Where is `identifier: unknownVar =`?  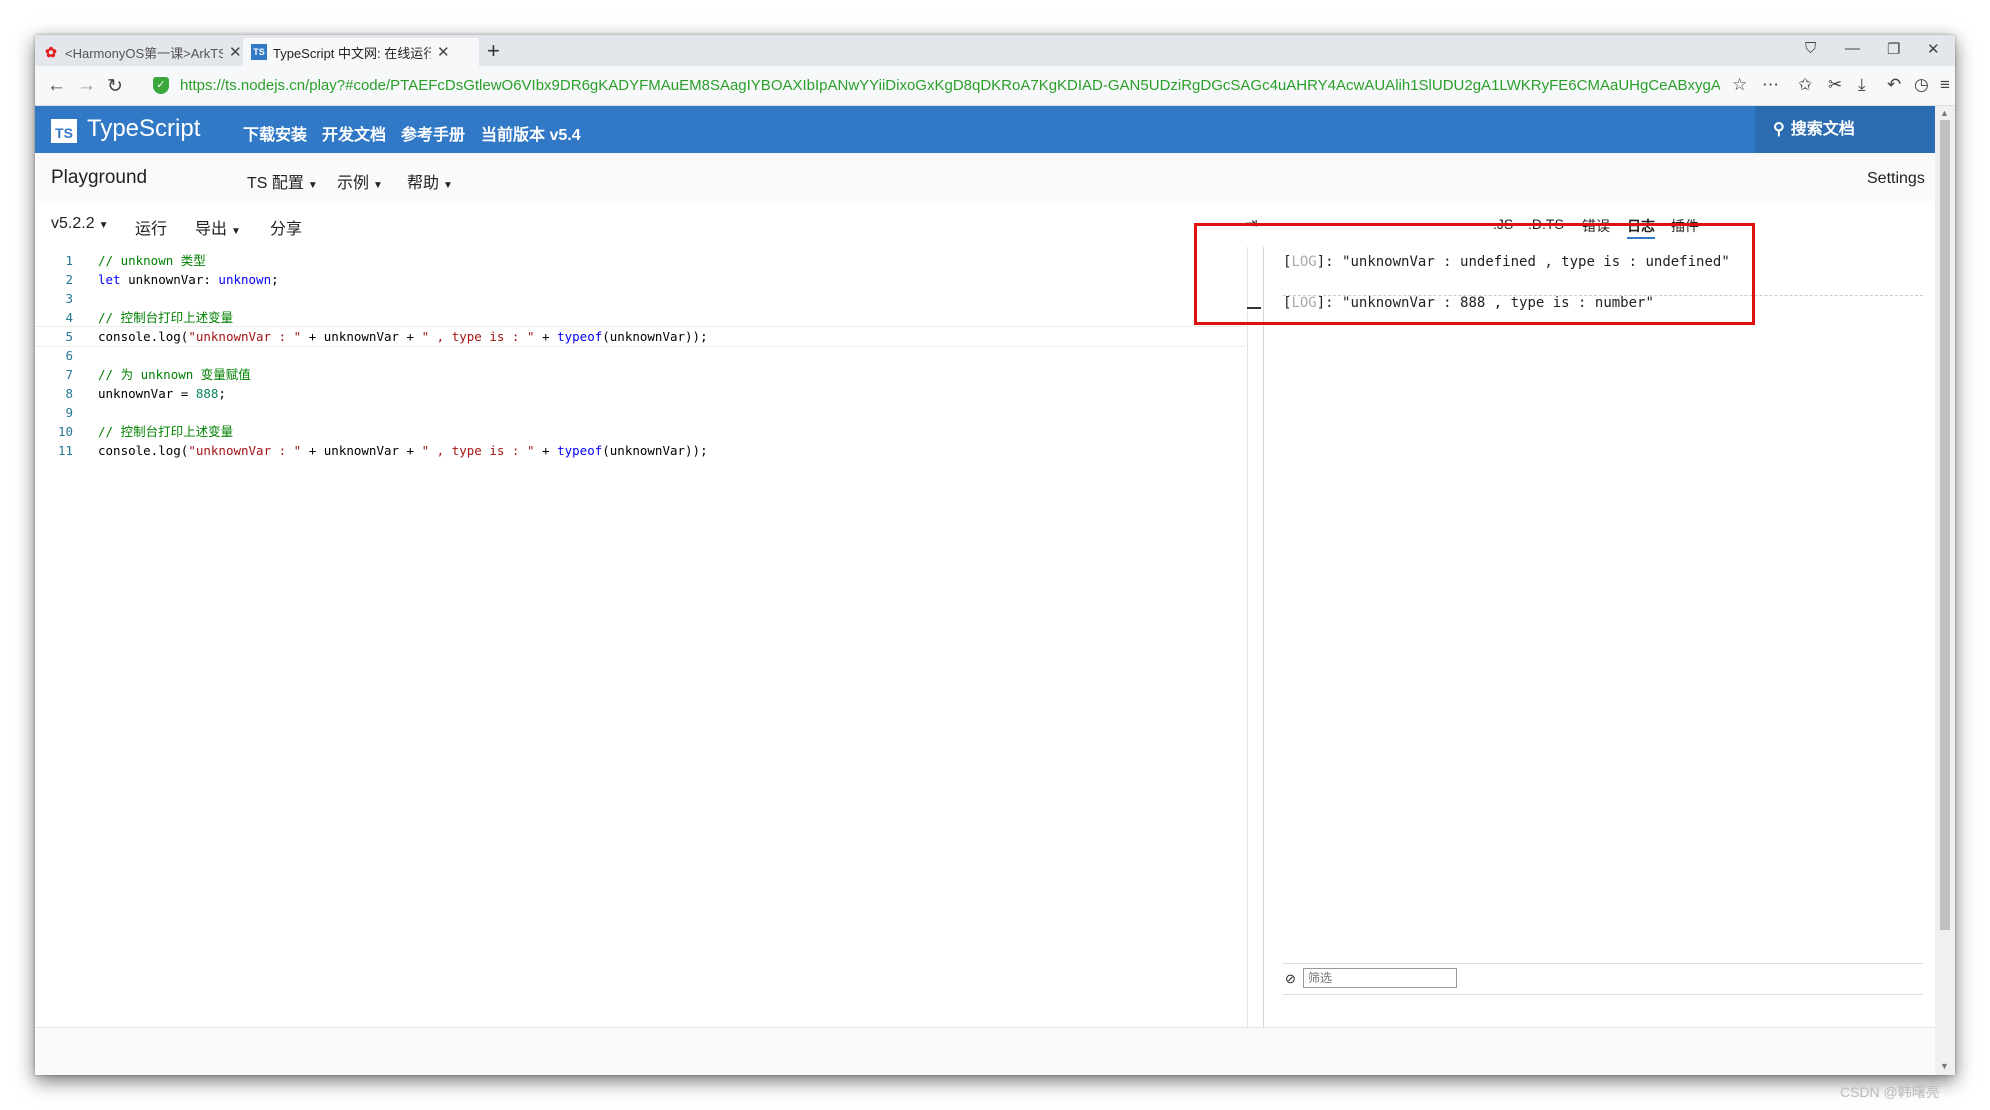
identifier: unknownVar = is located at coordinates (147, 393).